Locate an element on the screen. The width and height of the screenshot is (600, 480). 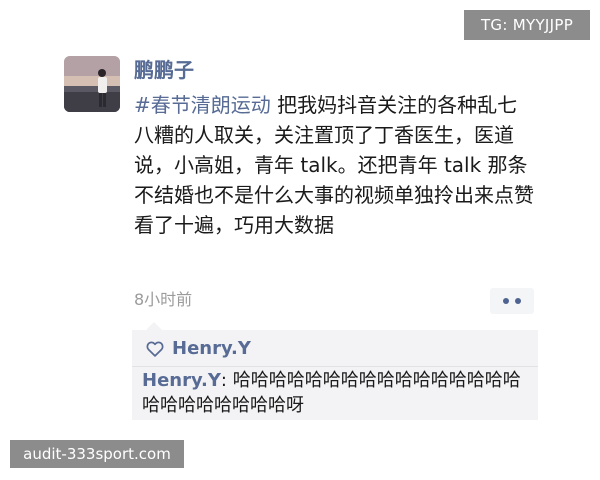
comment-box-notch is located at coordinates (154, 326).